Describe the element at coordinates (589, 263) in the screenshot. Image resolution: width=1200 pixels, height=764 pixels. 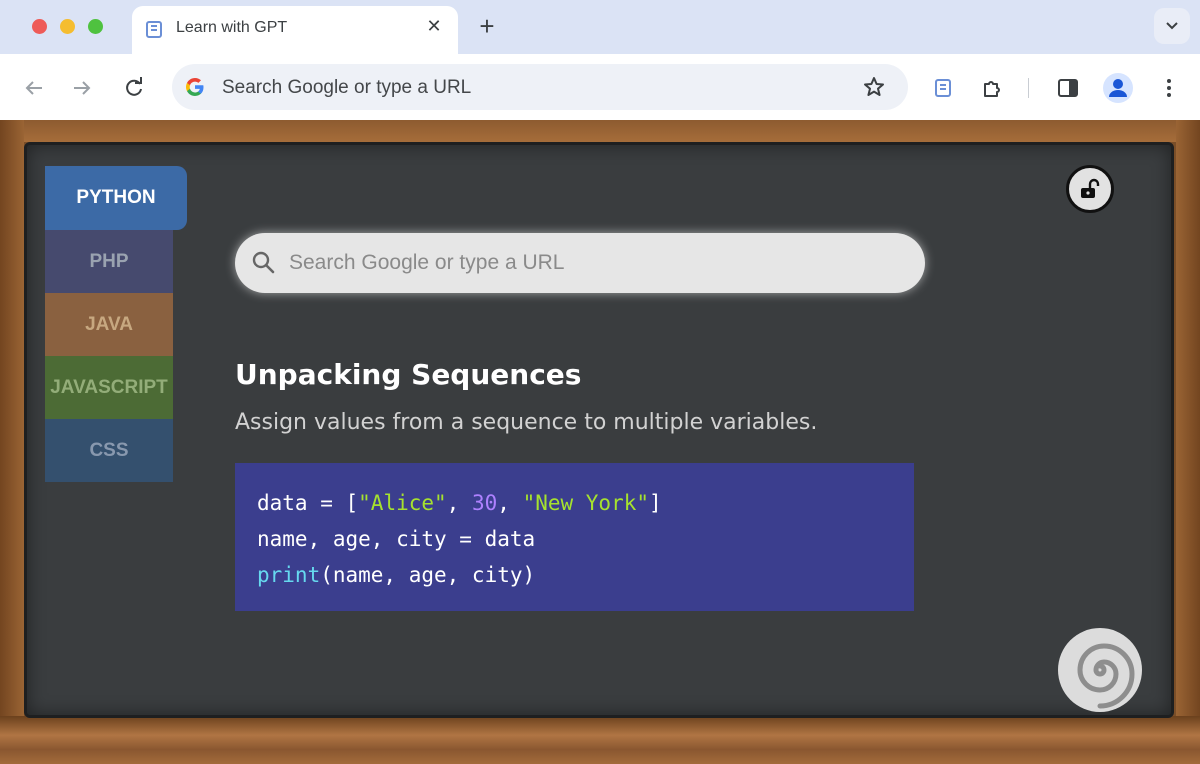
I see `search-input` at that location.